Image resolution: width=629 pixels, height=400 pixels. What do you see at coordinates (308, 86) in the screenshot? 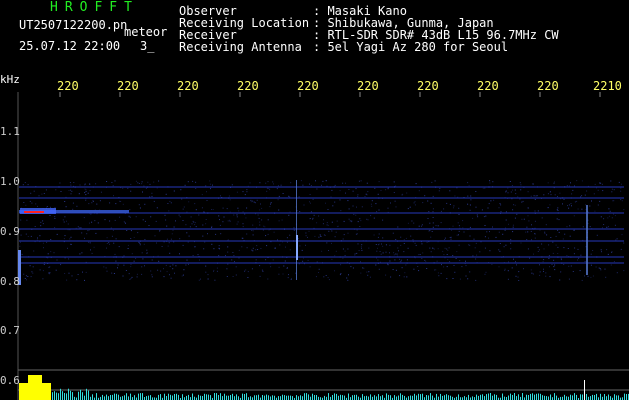
I see `x-tick-5: 220` at bounding box center [308, 86].